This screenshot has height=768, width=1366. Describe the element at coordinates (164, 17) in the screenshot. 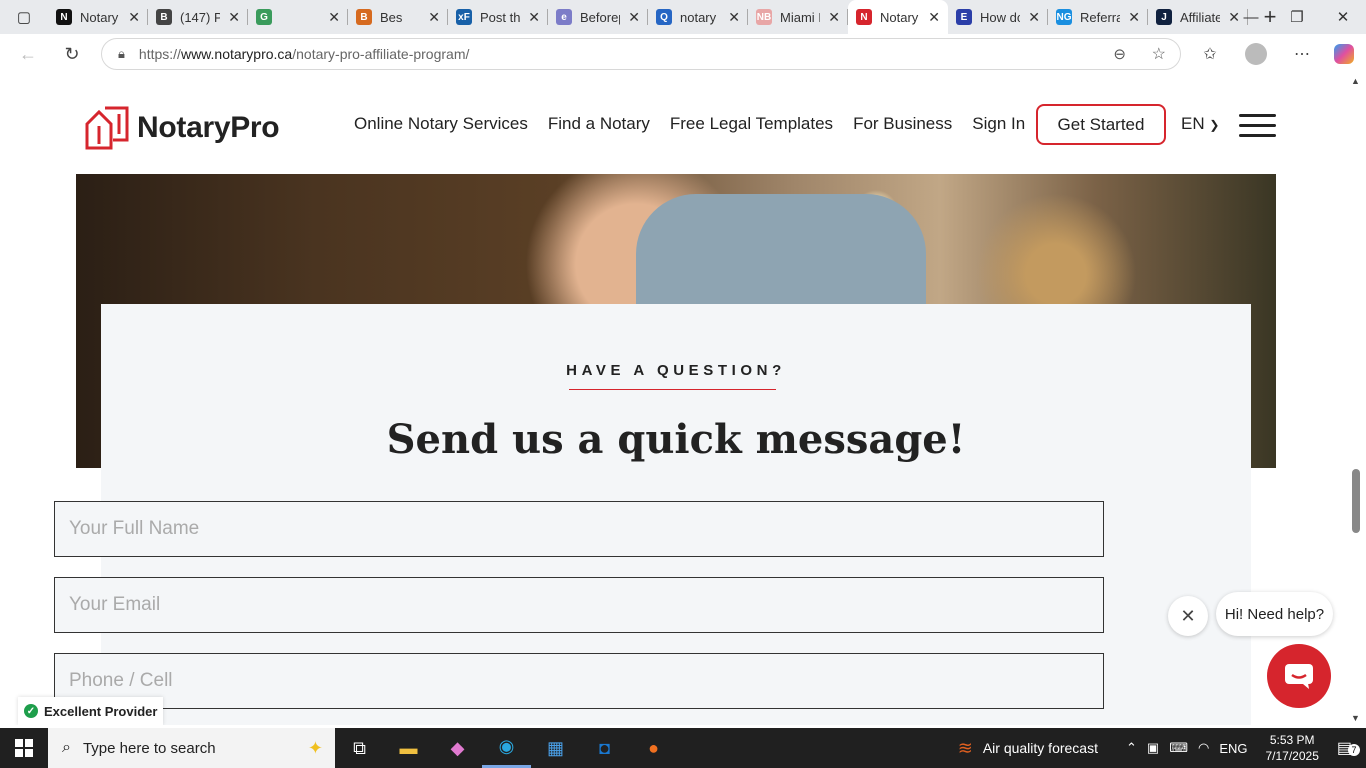

I see `tab-favicon-icon: B` at that location.